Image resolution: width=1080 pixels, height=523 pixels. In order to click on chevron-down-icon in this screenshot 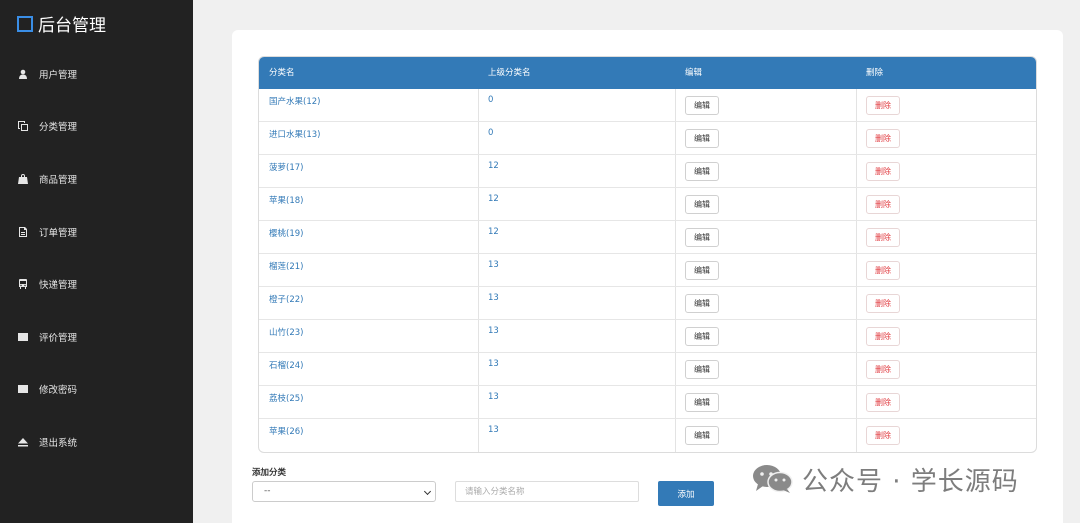, I will do `click(427, 491)`.